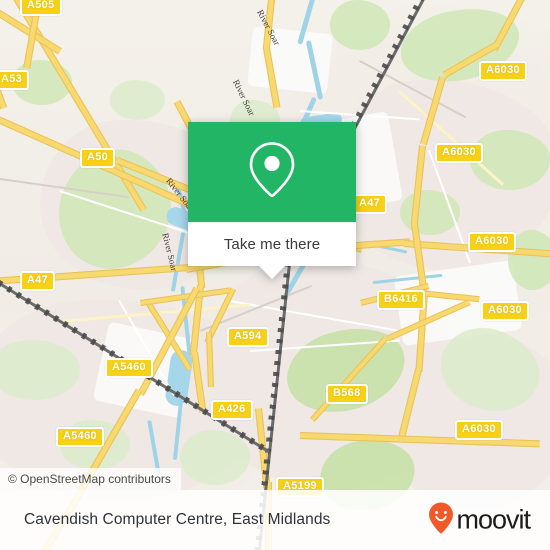 The image size is (550, 550). I want to click on location-popup-card: Take me there, so click(272, 200).